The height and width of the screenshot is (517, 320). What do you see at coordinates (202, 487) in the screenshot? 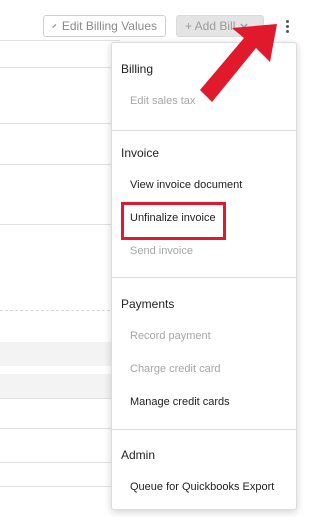
I see `menu-item-queue-quickbooks-export: Queue for Quickbooks Export` at bounding box center [202, 487].